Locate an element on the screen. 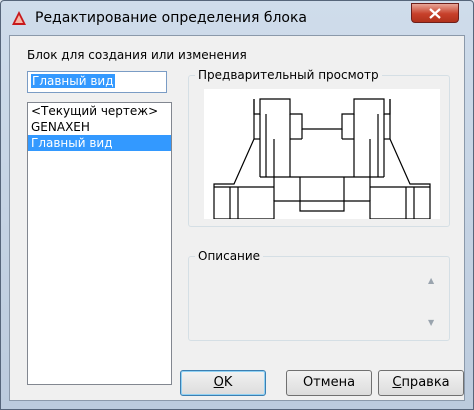 The image size is (474, 410). autocad-app-icon is located at coordinates (19, 18).